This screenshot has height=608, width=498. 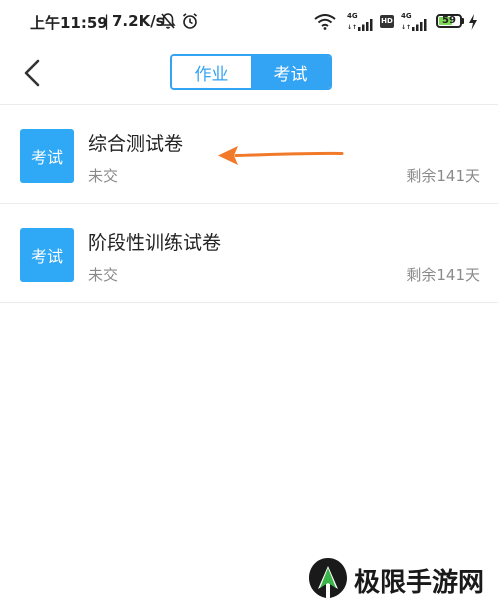 What do you see at coordinates (168, 21) in the screenshot?
I see `mute-bell-icon` at bounding box center [168, 21].